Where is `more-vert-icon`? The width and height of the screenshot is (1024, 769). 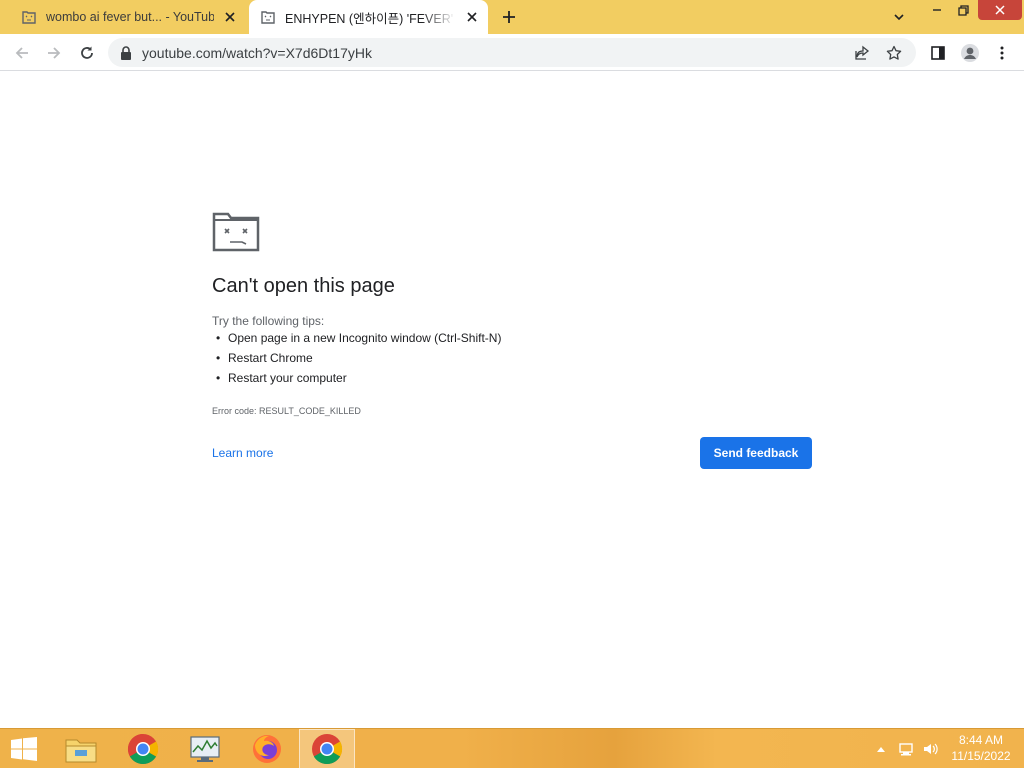 more-vert-icon is located at coordinates (1002, 53).